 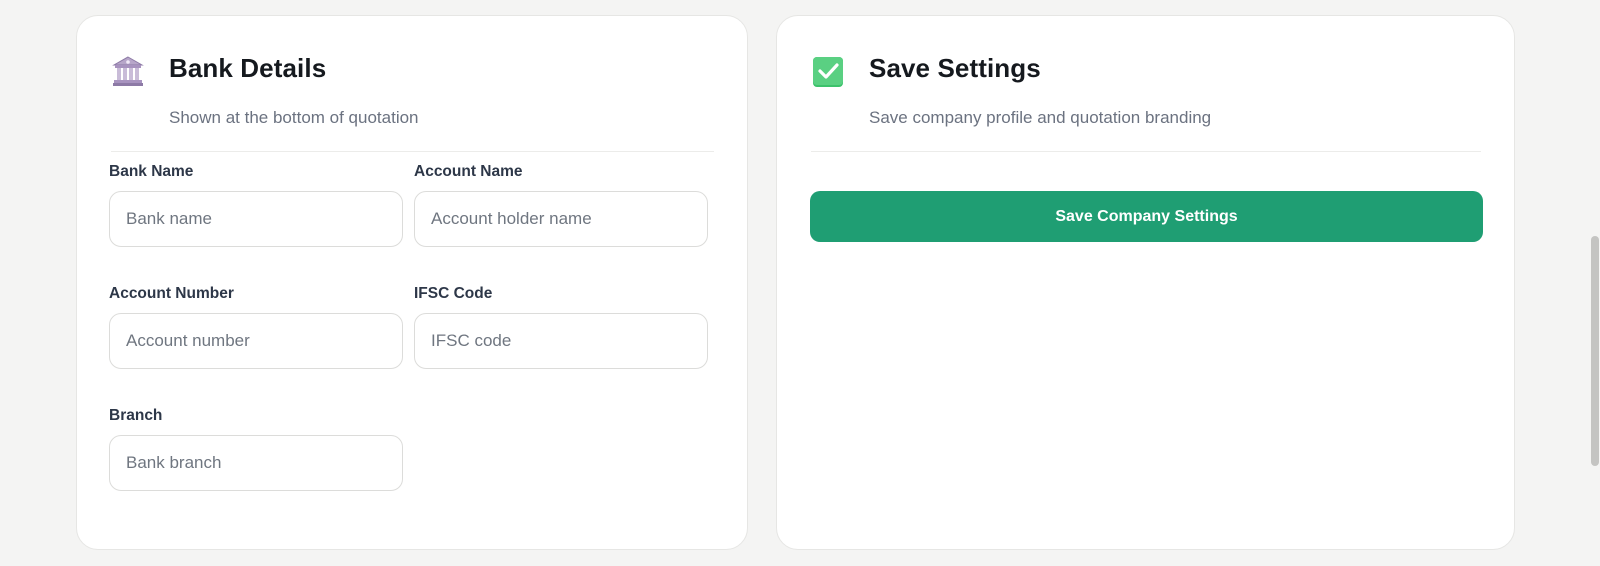 I want to click on ifsc-code-input, so click(x=561, y=341).